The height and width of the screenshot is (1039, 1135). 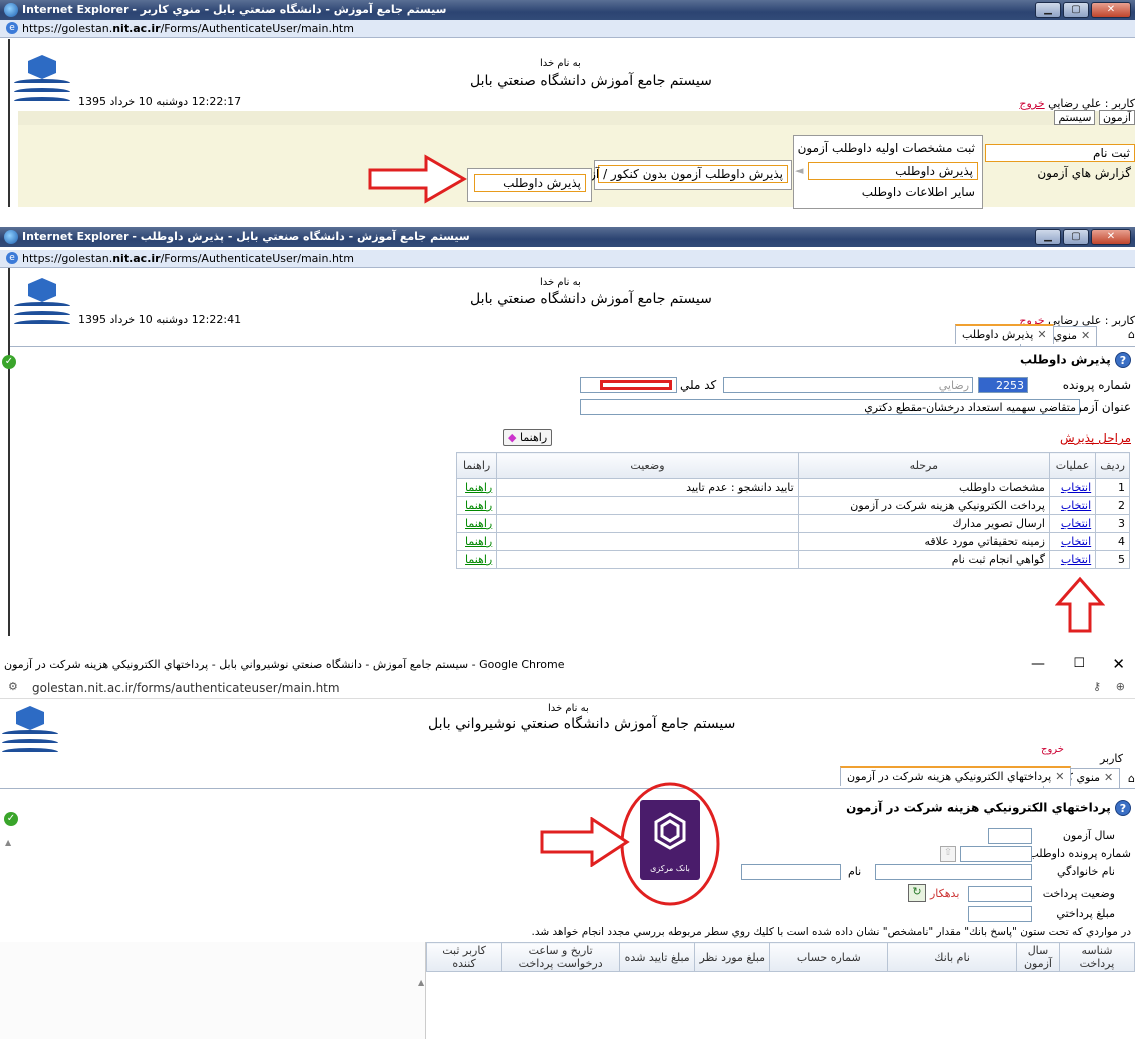 What do you see at coordinates (530, 183) in the screenshot?
I see `menu-candidate-admission-final: پذيرش داوطلب` at bounding box center [530, 183].